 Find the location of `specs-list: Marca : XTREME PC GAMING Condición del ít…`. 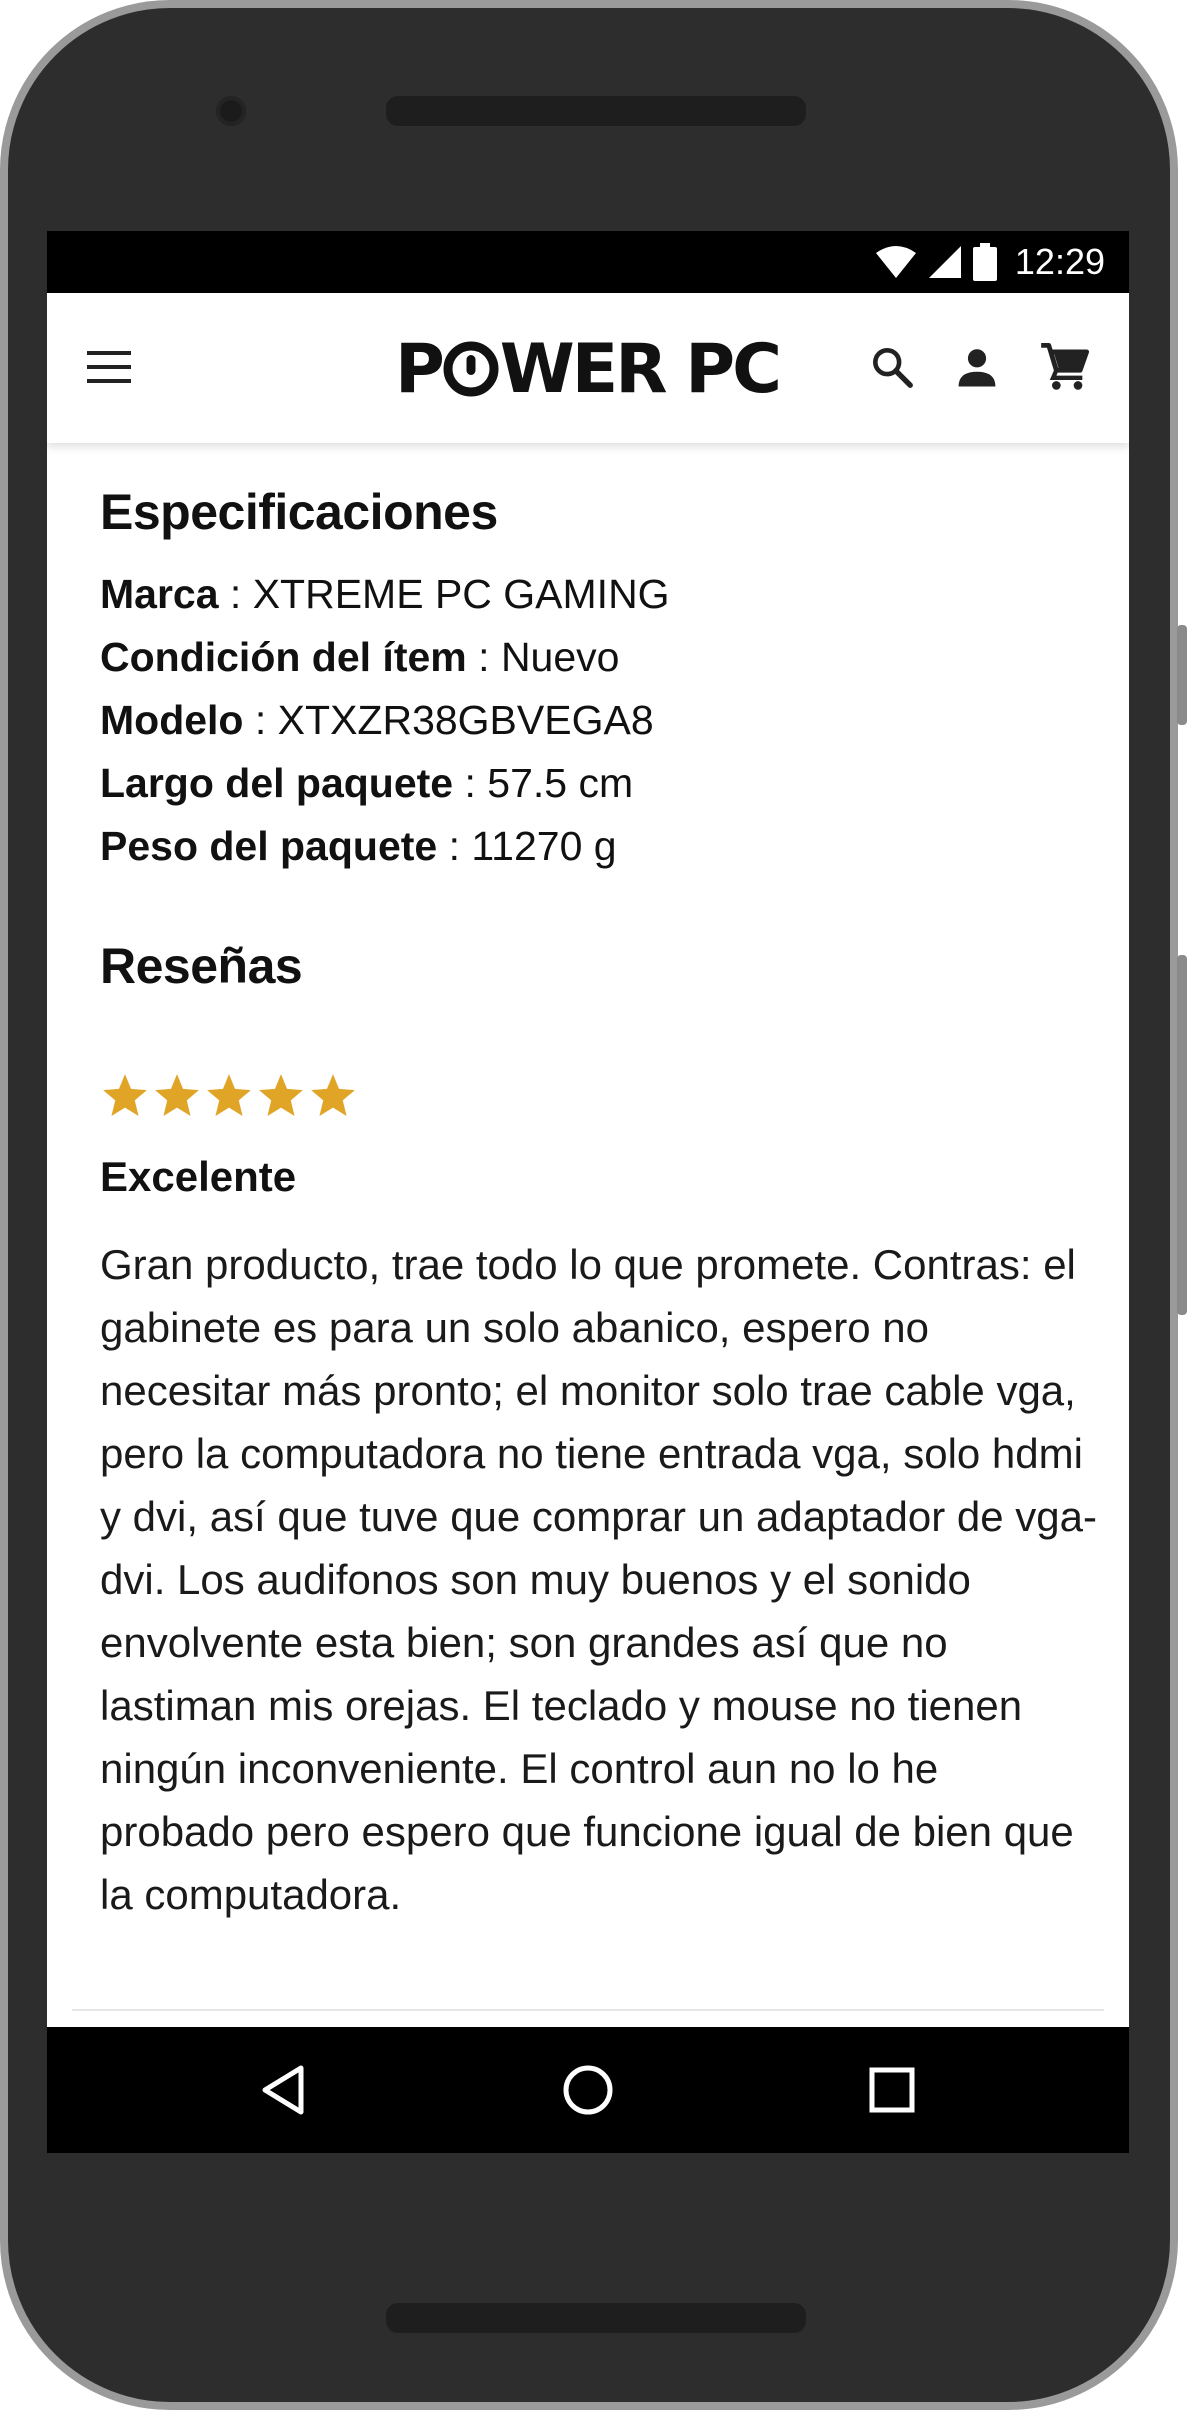

specs-list: Marca : XTREME PC GAMING Condición del ít… is located at coordinates (600, 720).